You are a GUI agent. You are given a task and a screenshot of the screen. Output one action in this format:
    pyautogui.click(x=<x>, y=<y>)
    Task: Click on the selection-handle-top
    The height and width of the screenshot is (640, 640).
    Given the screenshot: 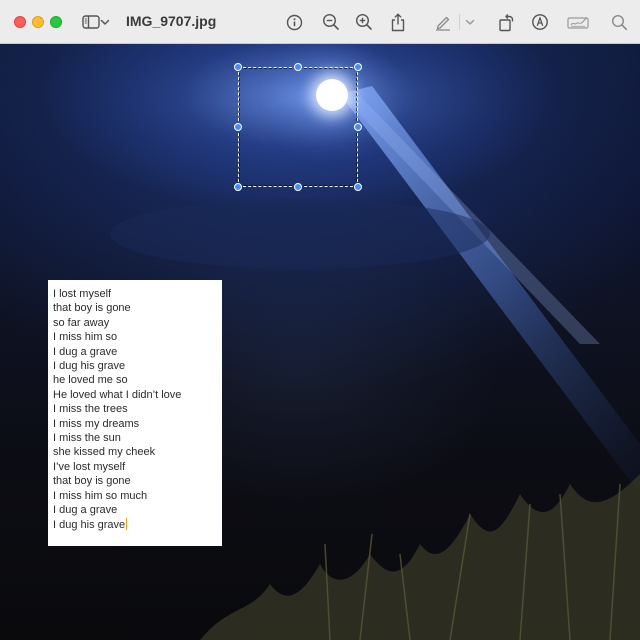 What is the action you would take?
    pyautogui.click(x=298, y=67)
    